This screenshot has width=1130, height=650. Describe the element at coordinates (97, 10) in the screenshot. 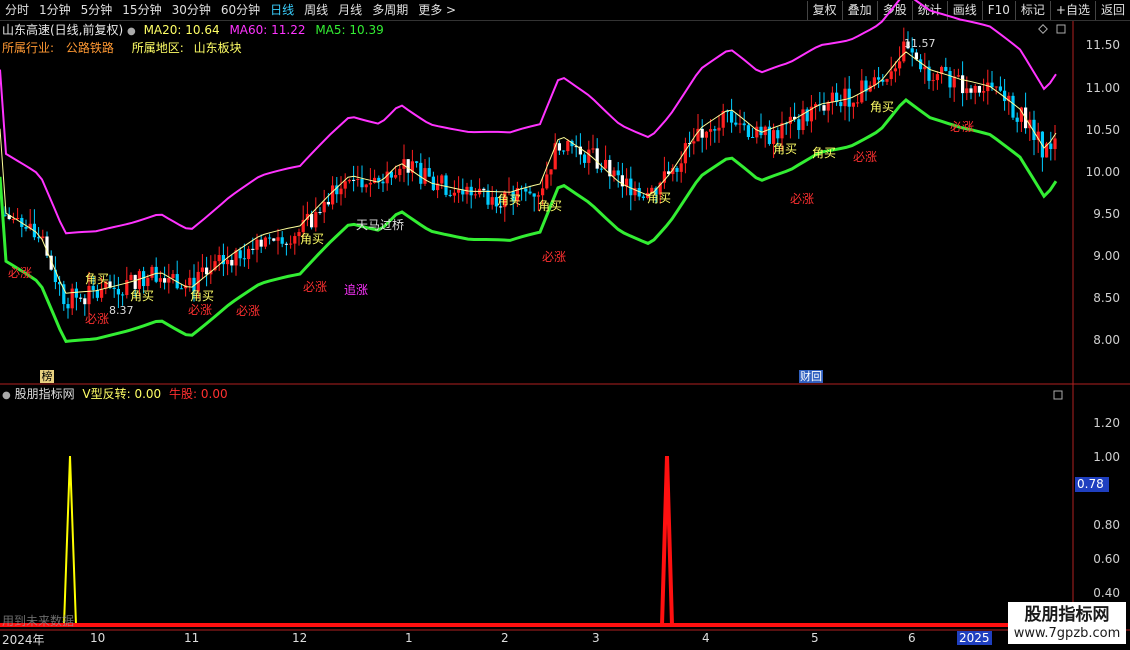

I see `tab-5min: 5分钟` at that location.